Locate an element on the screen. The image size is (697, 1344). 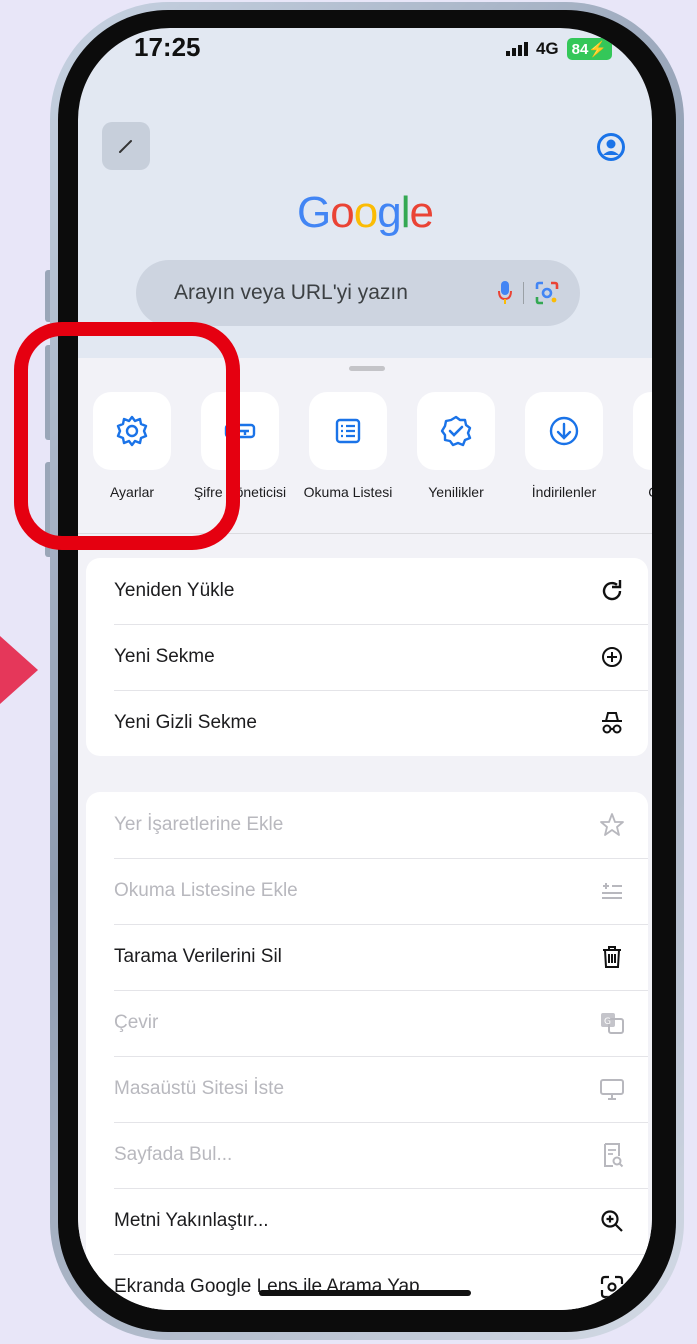
svg-text: G is located at coordinates (607, 1022).